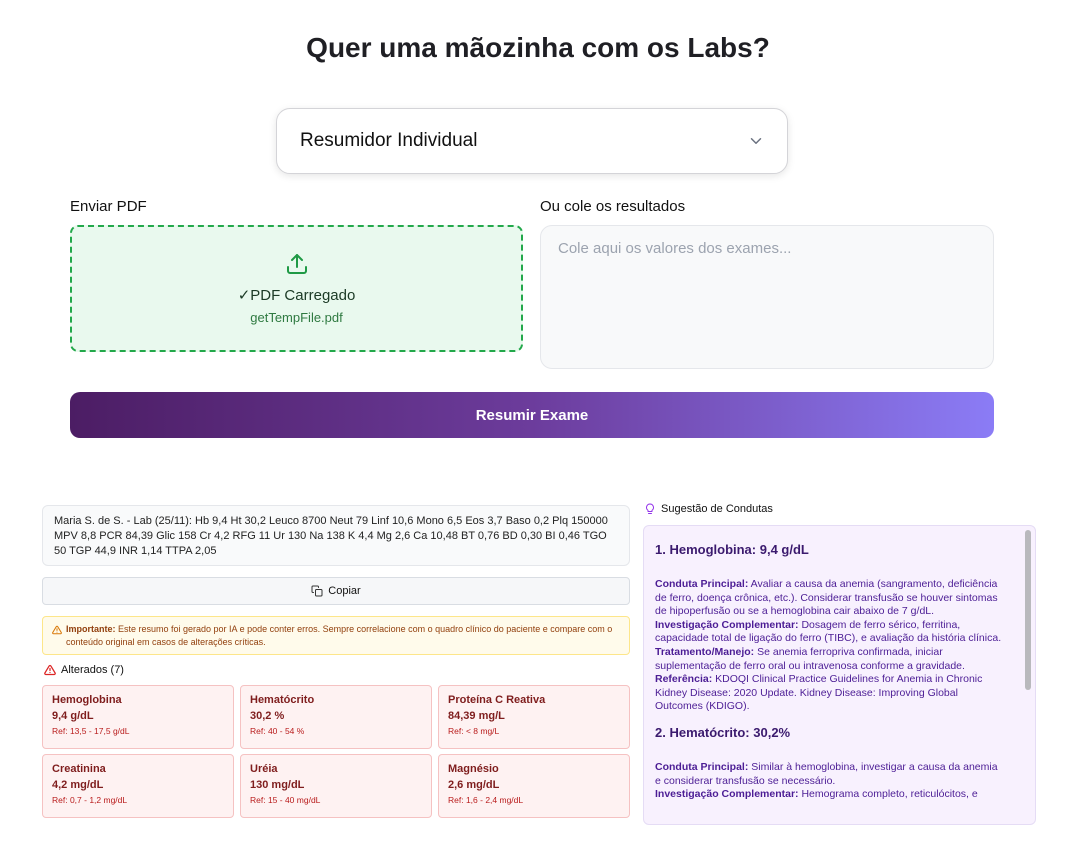 The image size is (1076, 845). I want to click on exam-name: Uréia, so click(264, 769).